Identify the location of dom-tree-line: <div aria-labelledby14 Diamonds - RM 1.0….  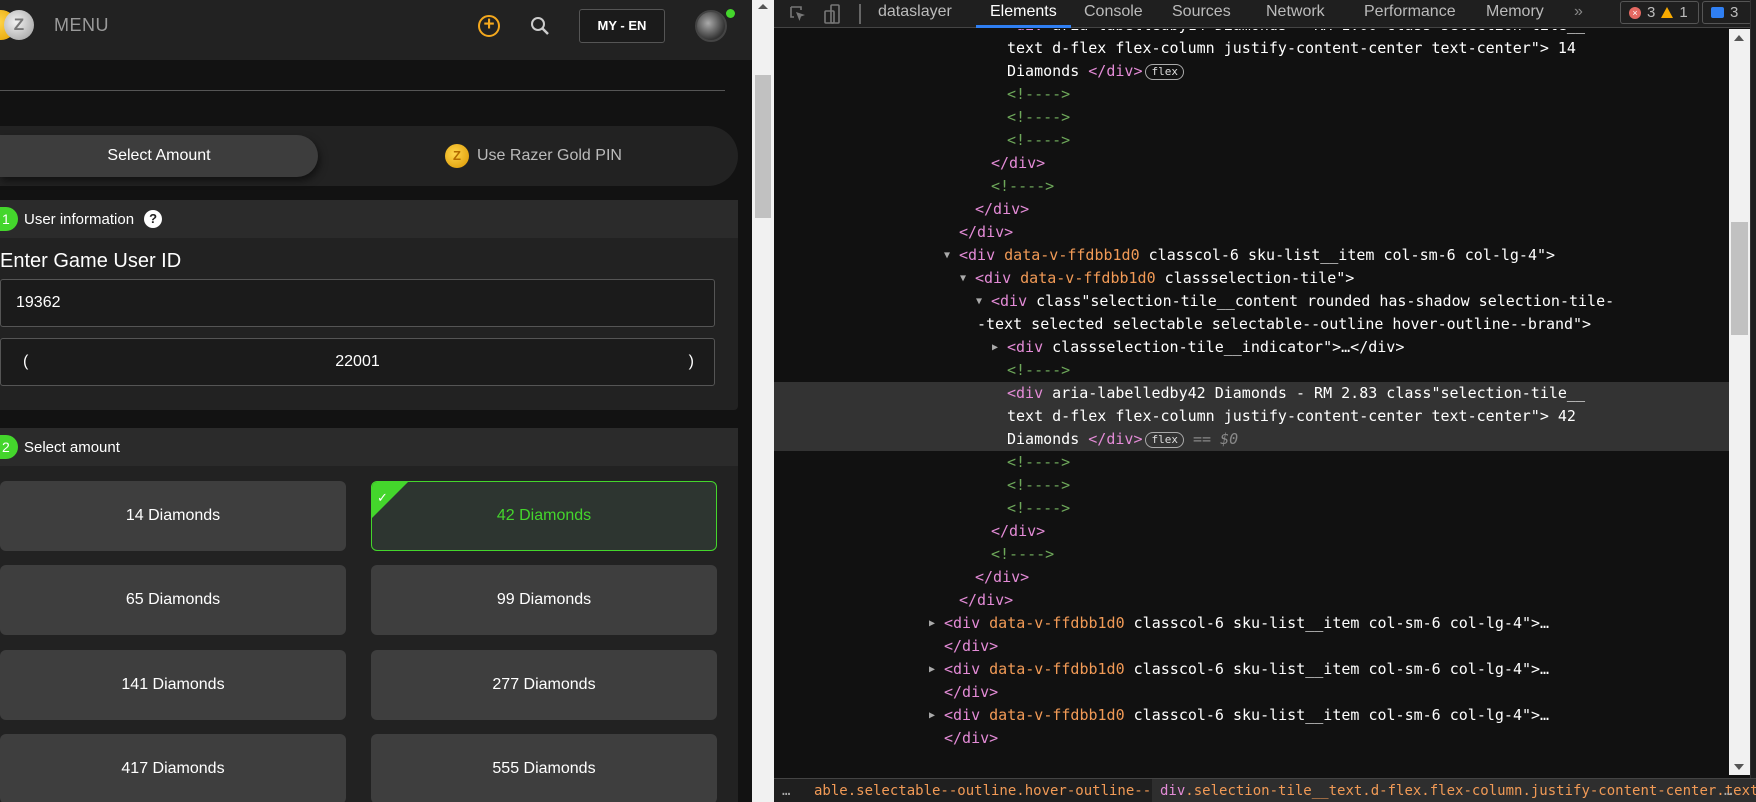
(1251, 33).